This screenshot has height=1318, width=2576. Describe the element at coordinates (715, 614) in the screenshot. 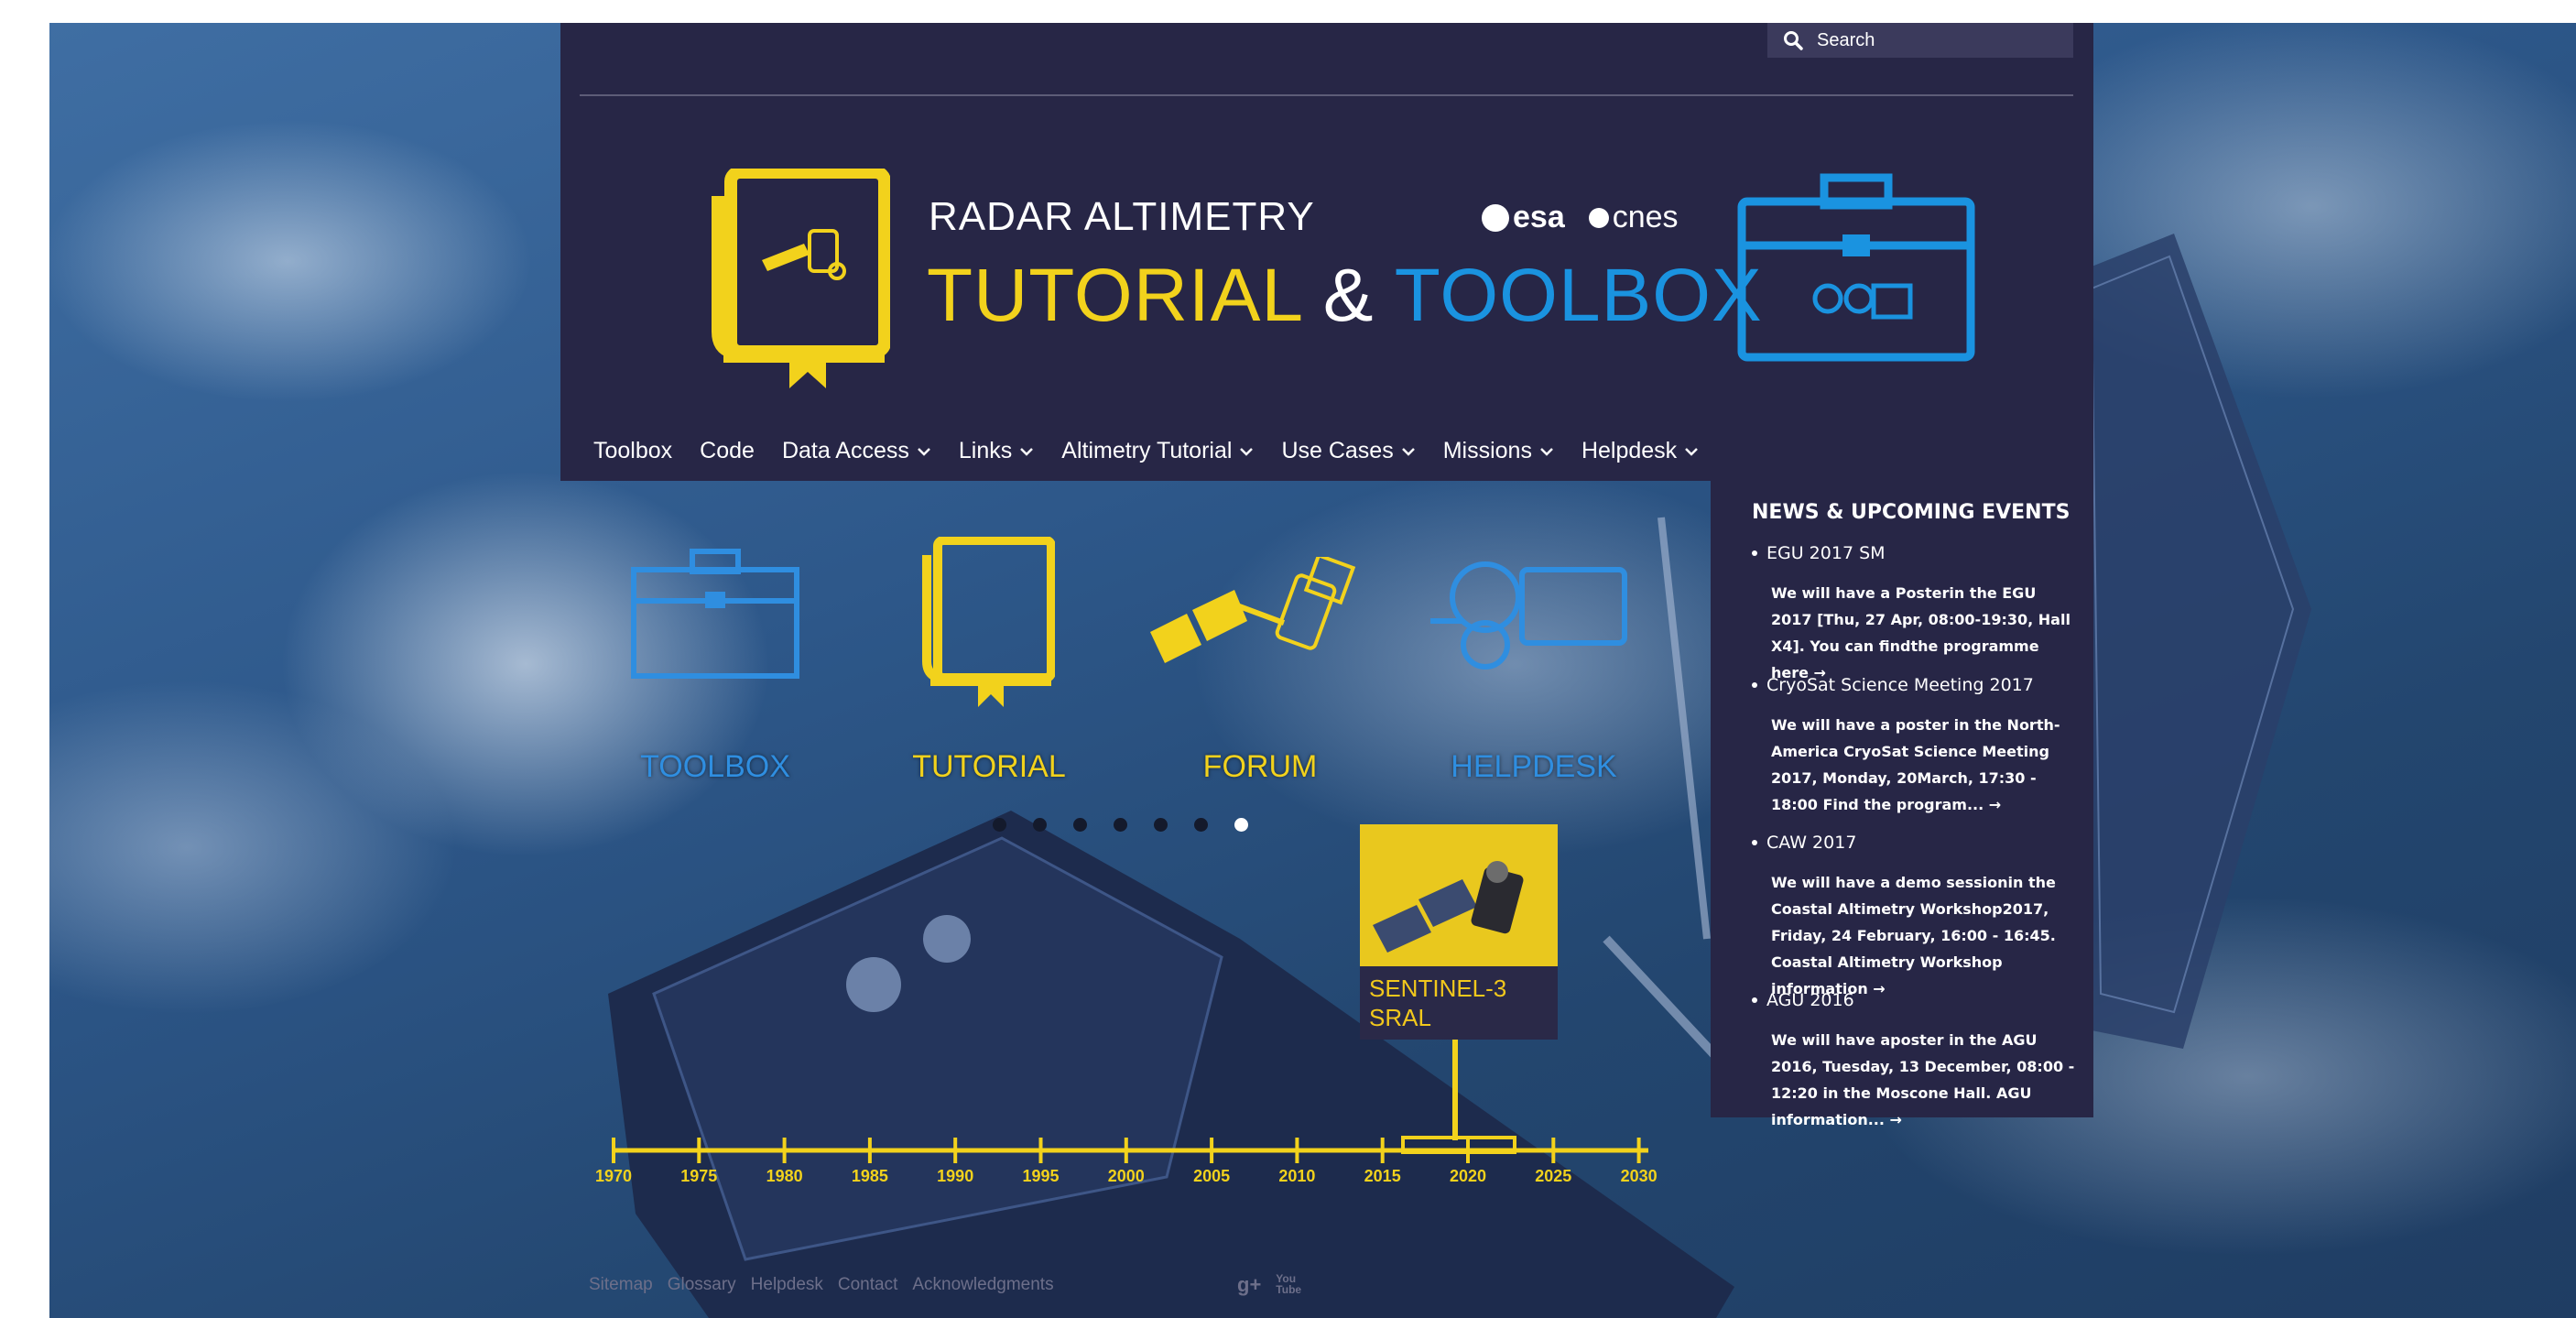

I see `hero-toolbox-icon` at that location.